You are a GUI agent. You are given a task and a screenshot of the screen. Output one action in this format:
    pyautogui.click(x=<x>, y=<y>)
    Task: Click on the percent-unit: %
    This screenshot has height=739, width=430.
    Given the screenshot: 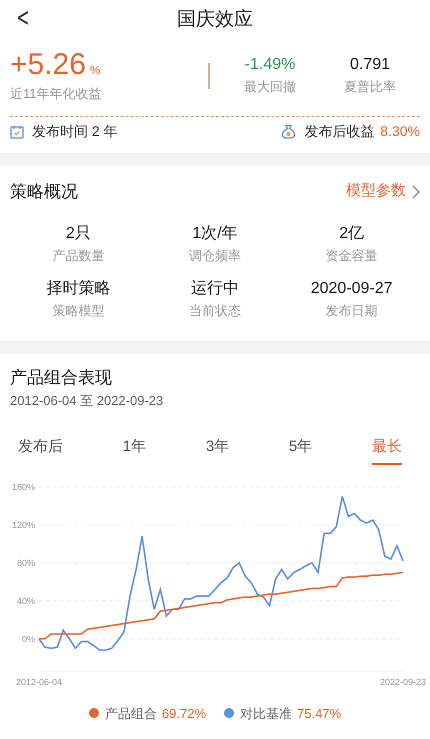 What is the action you would take?
    pyautogui.click(x=95, y=70)
    